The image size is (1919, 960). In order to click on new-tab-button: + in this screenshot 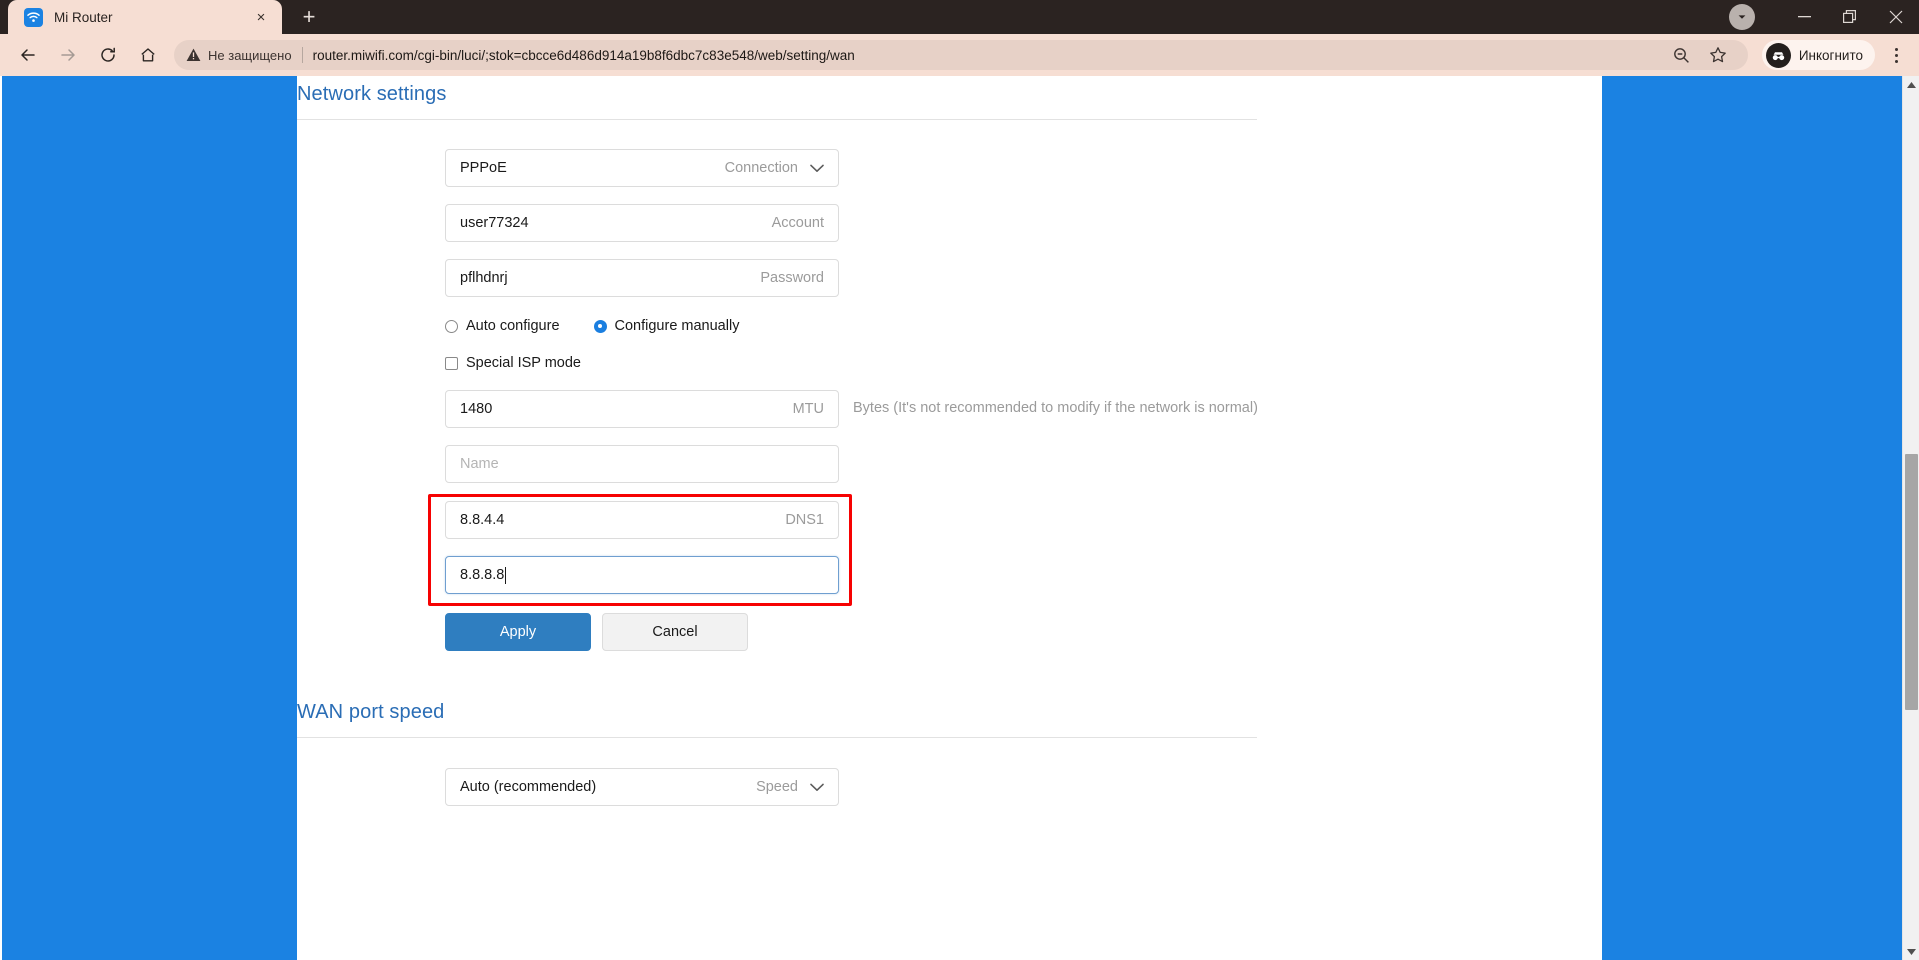, I will do `click(309, 17)`.